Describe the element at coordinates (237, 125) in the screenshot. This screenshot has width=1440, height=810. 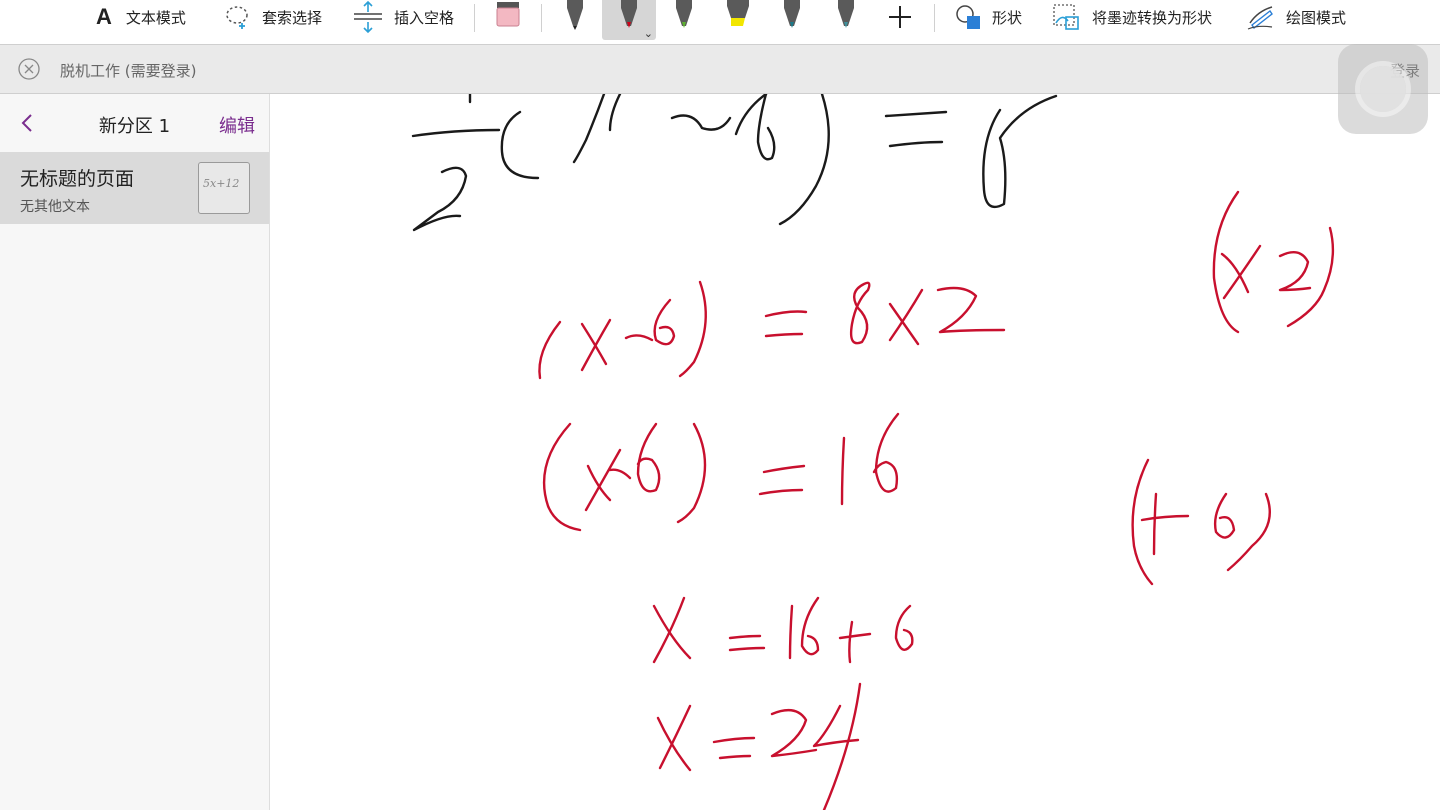
I see `edit-button: 编辑` at that location.